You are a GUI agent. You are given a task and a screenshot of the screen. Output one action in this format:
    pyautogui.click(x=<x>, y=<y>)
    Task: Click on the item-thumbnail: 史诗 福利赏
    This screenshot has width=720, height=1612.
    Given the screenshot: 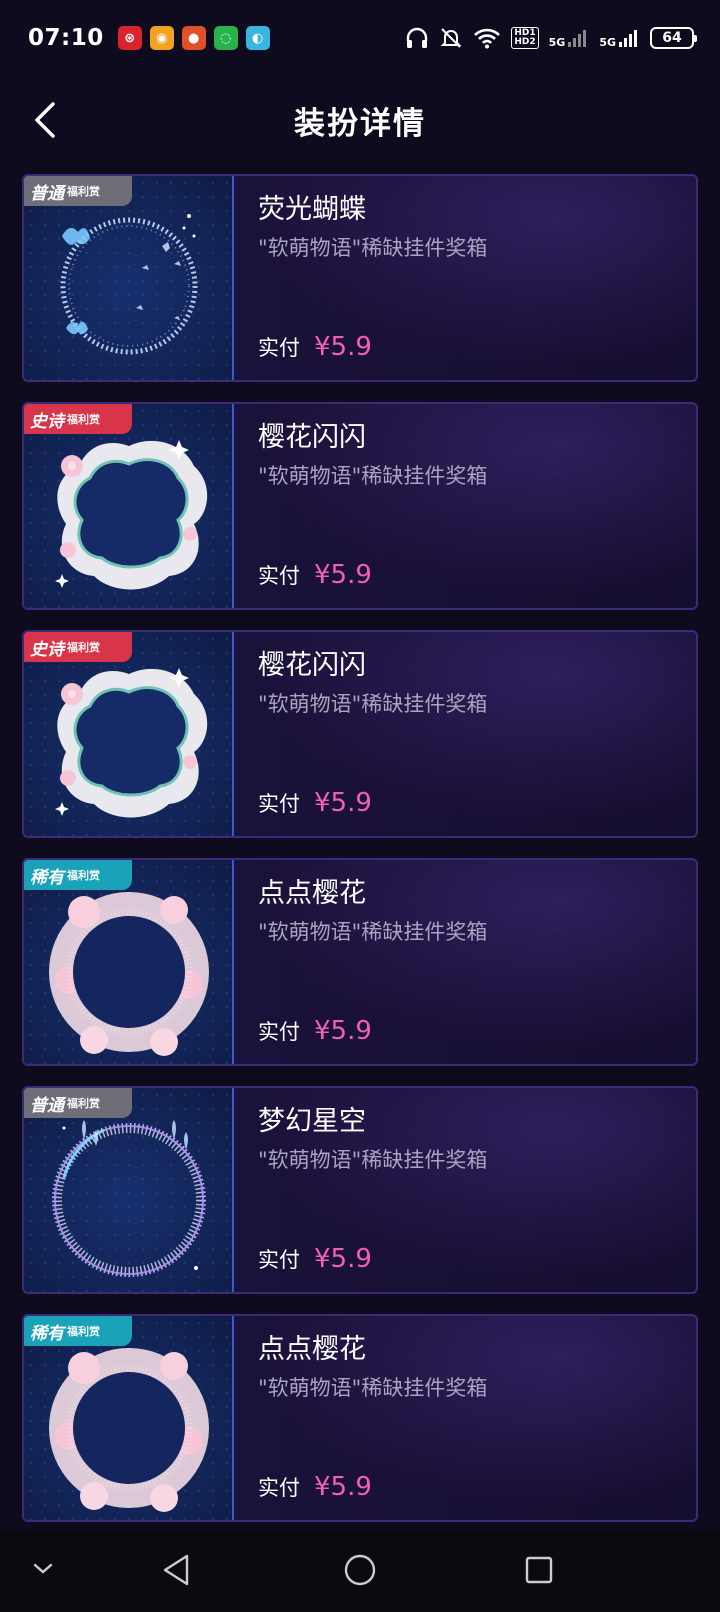 What is the action you would take?
    pyautogui.click(x=129, y=506)
    